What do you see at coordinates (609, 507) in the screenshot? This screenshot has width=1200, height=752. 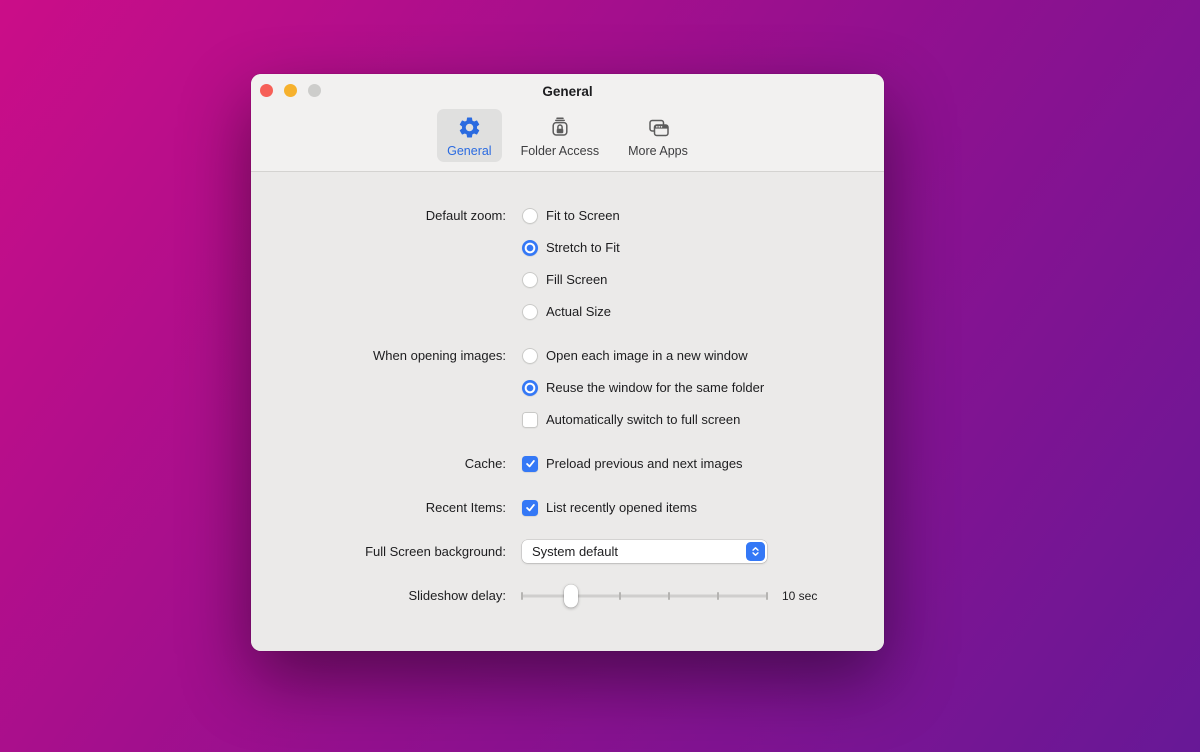 I see `checkbox-option-list-recent: List recently opened items` at bounding box center [609, 507].